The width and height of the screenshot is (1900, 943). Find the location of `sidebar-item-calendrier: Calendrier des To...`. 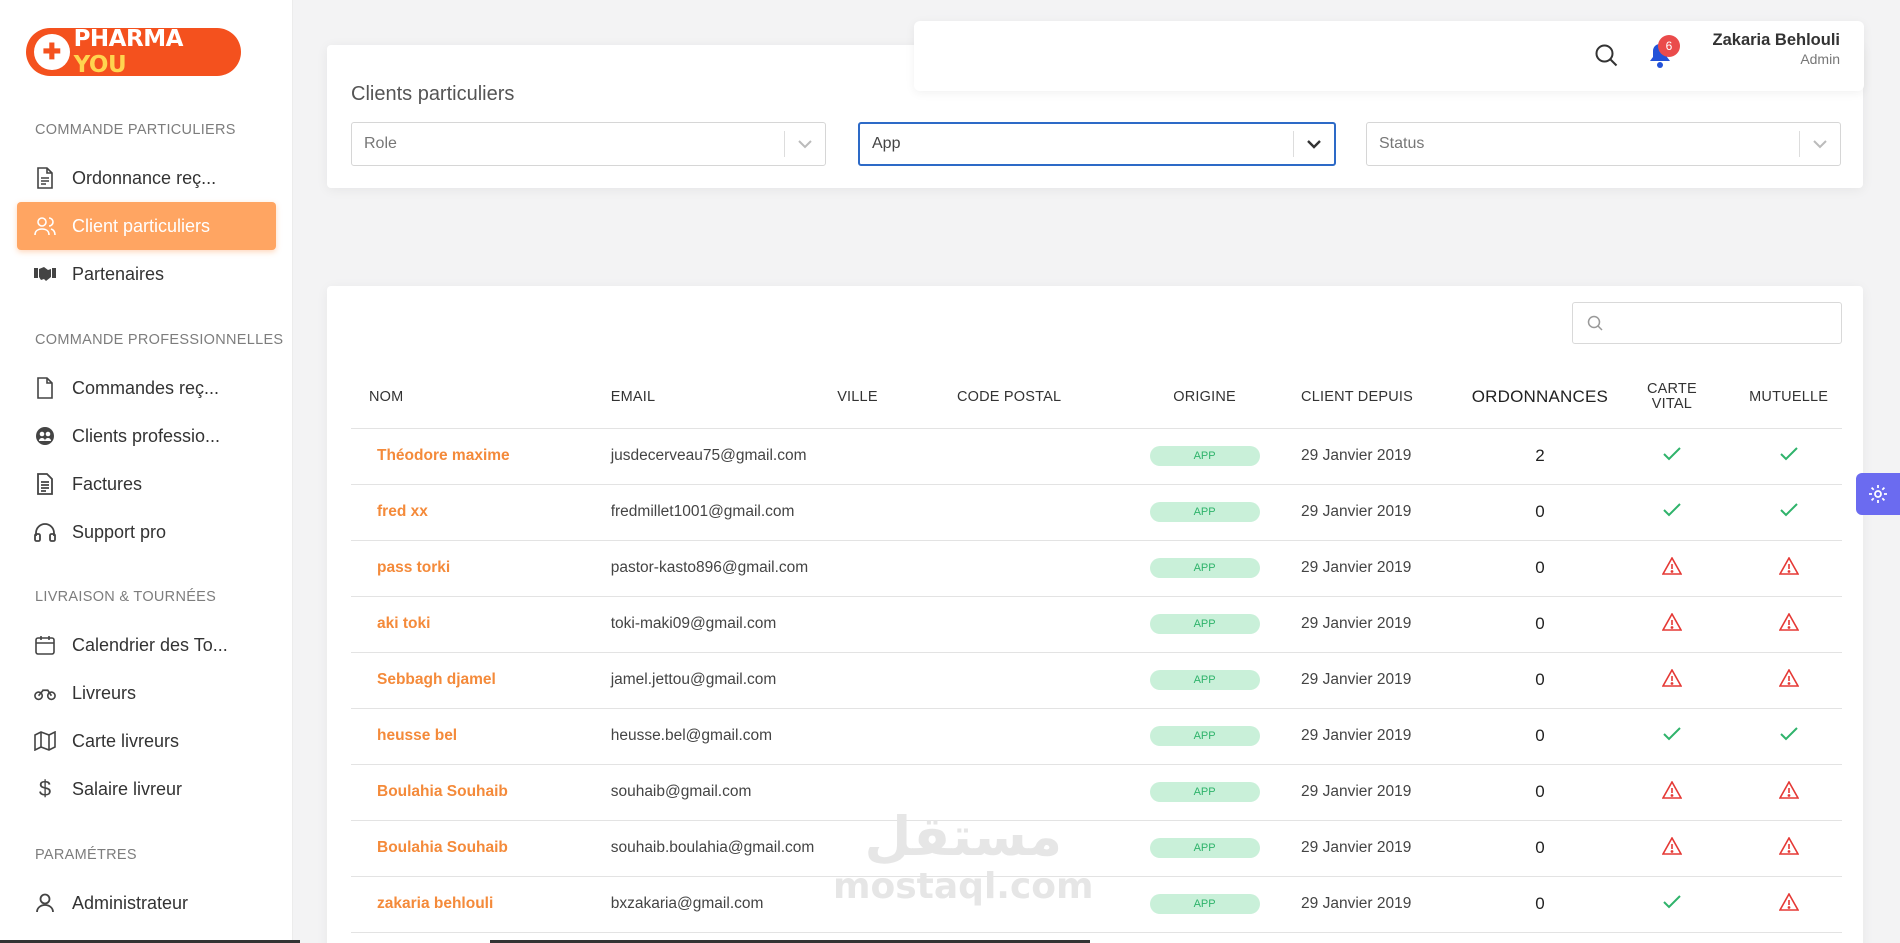

sidebar-item-calendrier: Calendrier des To... is located at coordinates (146, 645).